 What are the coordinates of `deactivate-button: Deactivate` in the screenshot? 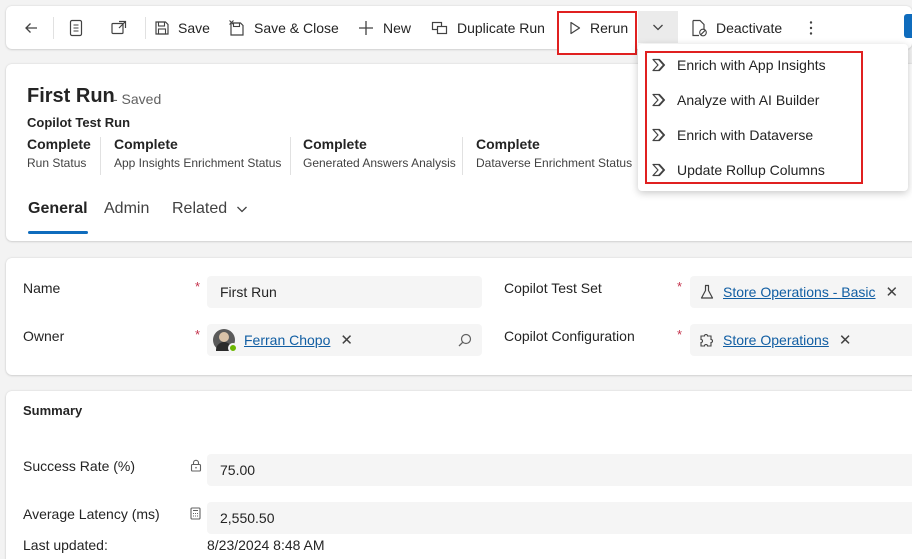 It's located at (736, 27).